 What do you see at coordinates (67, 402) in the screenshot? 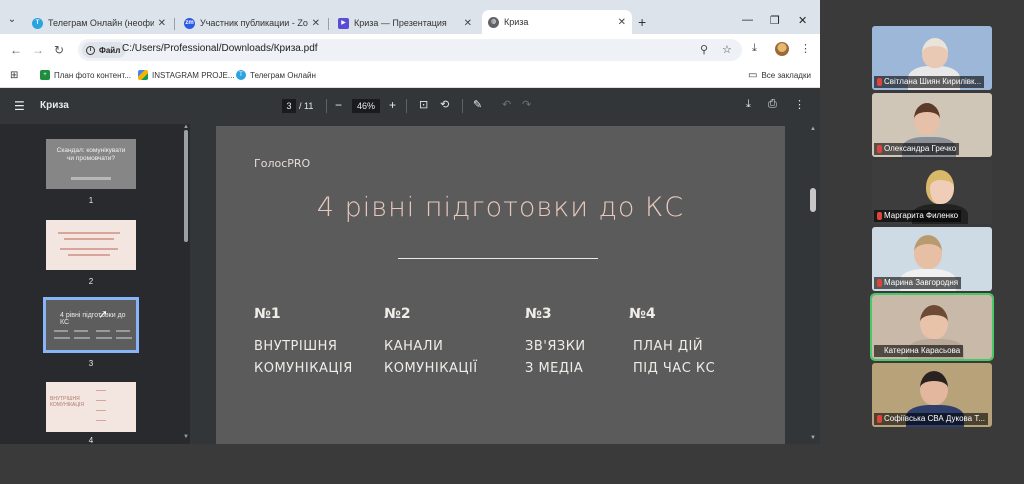
I see `thumbnail-text: ВНУТРІШНЯ КОМУНІКАЦІЯ` at bounding box center [67, 402].